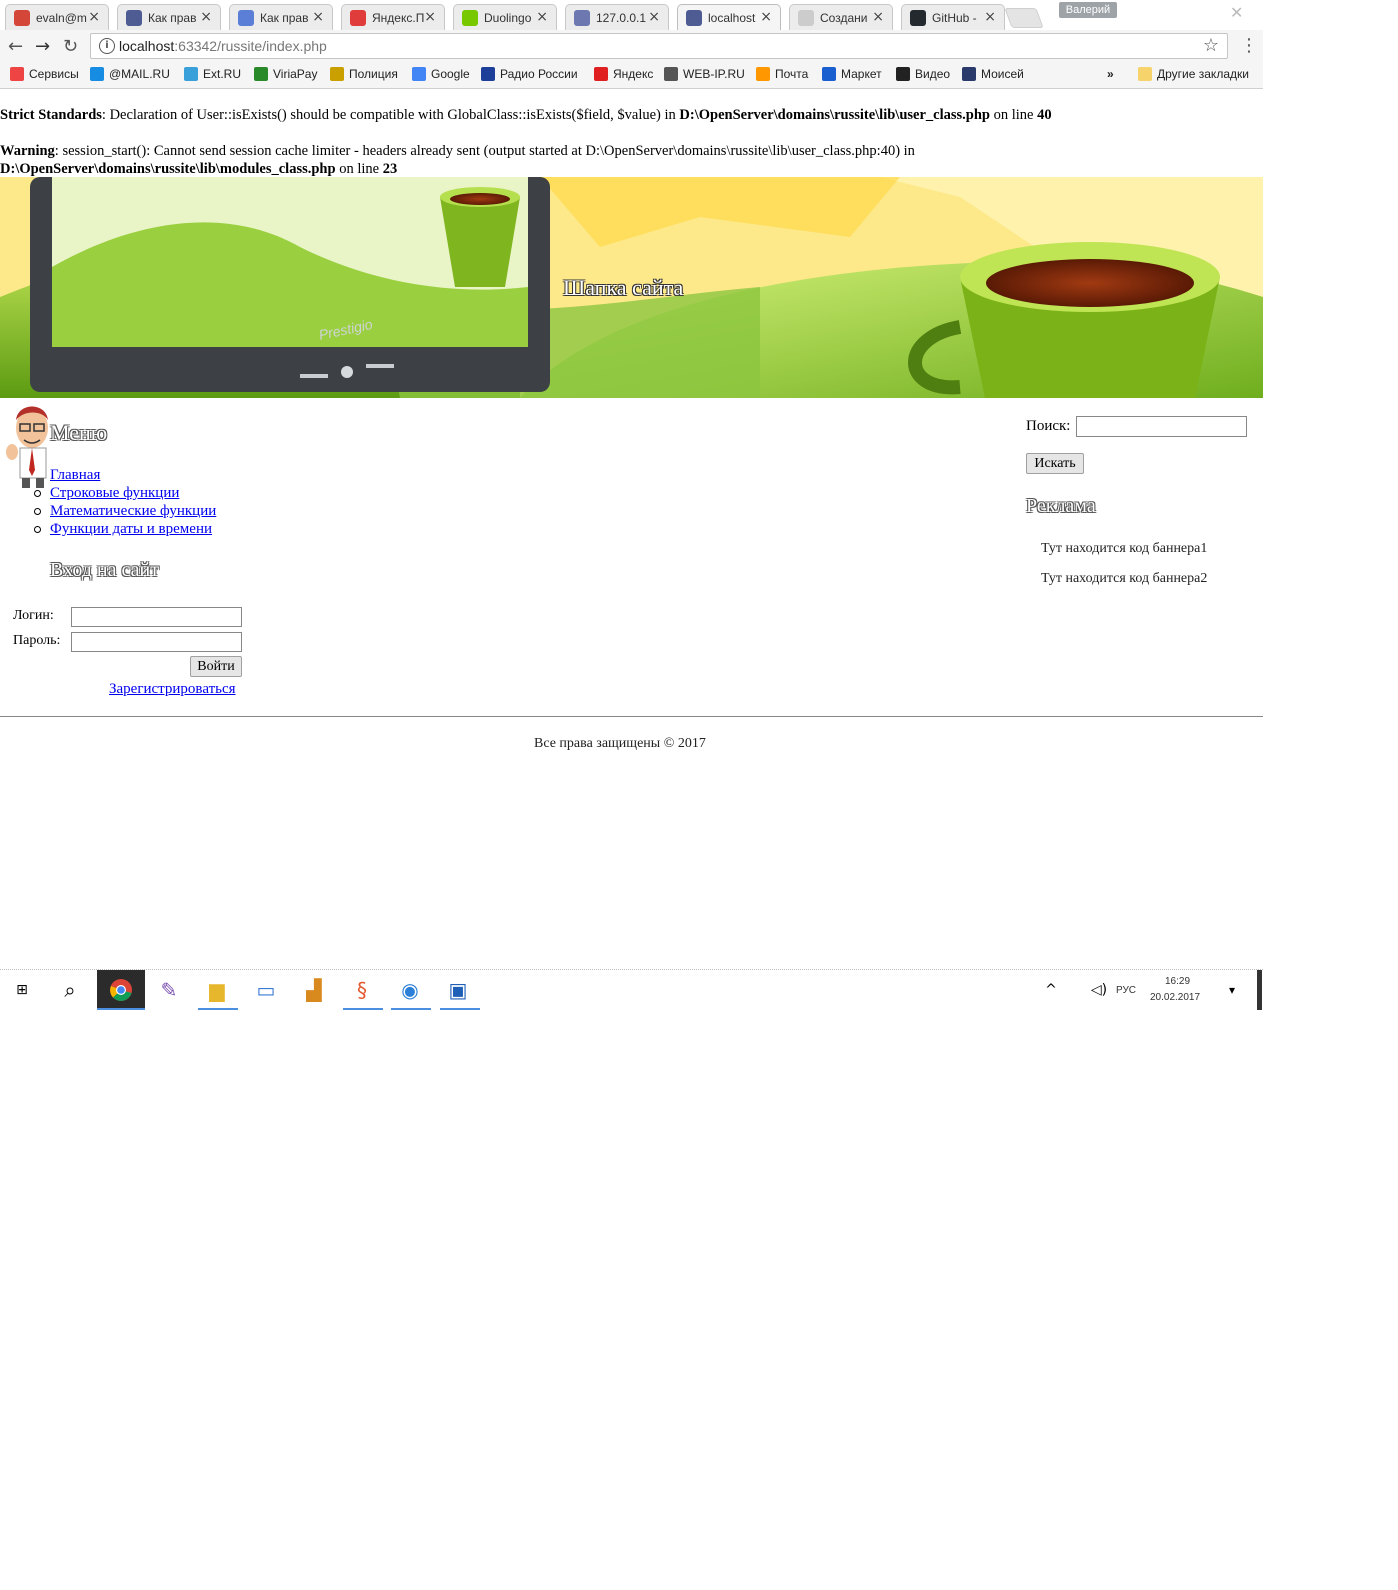  What do you see at coordinates (266, 990) in the screenshot?
I see `computer-icon: ▭` at bounding box center [266, 990].